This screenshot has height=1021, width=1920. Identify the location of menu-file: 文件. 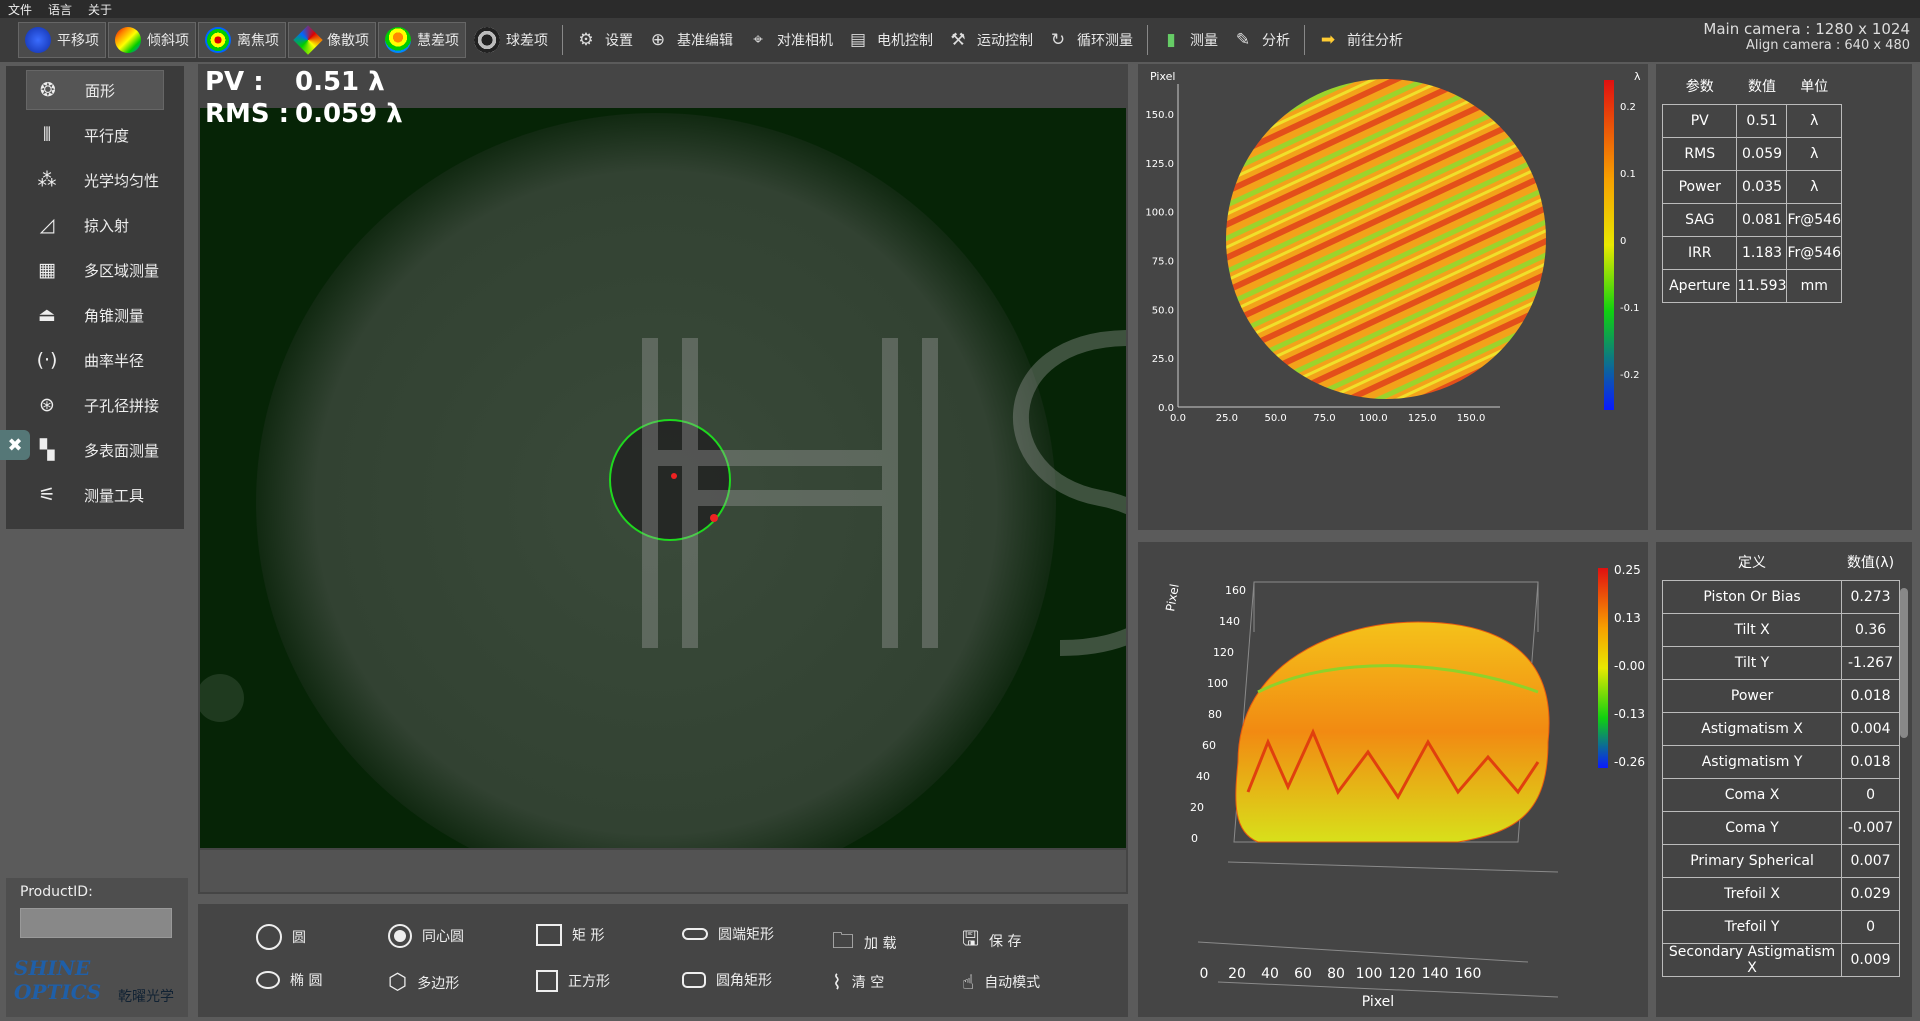
(20, 9).